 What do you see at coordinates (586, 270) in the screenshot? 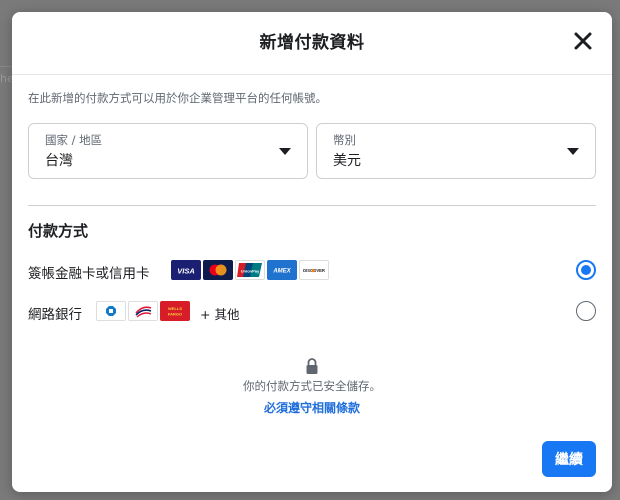
I see `card-option-radio` at bounding box center [586, 270].